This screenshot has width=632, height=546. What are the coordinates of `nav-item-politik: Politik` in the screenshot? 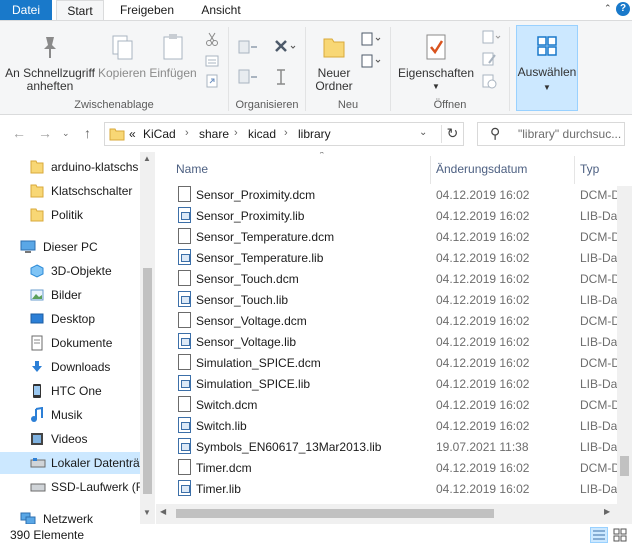 It's located at (70, 215).